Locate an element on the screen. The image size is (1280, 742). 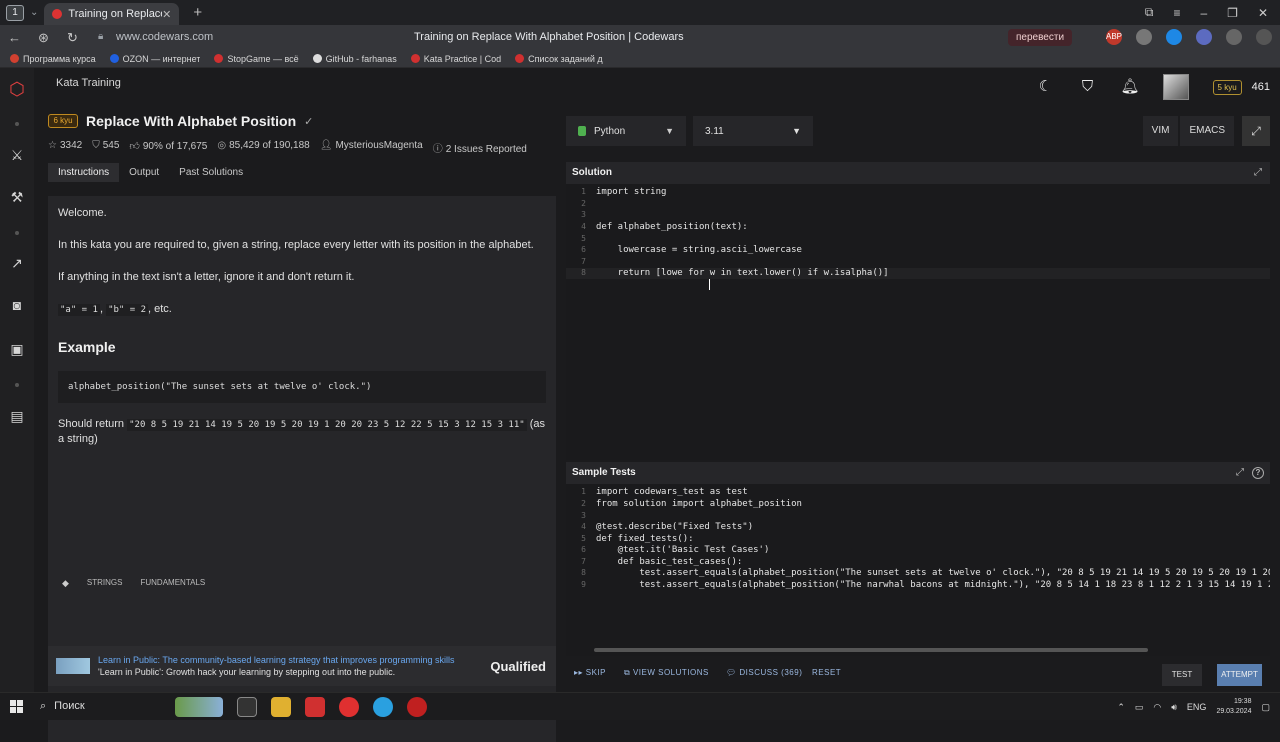
avatar is located at coordinates (1175, 87).